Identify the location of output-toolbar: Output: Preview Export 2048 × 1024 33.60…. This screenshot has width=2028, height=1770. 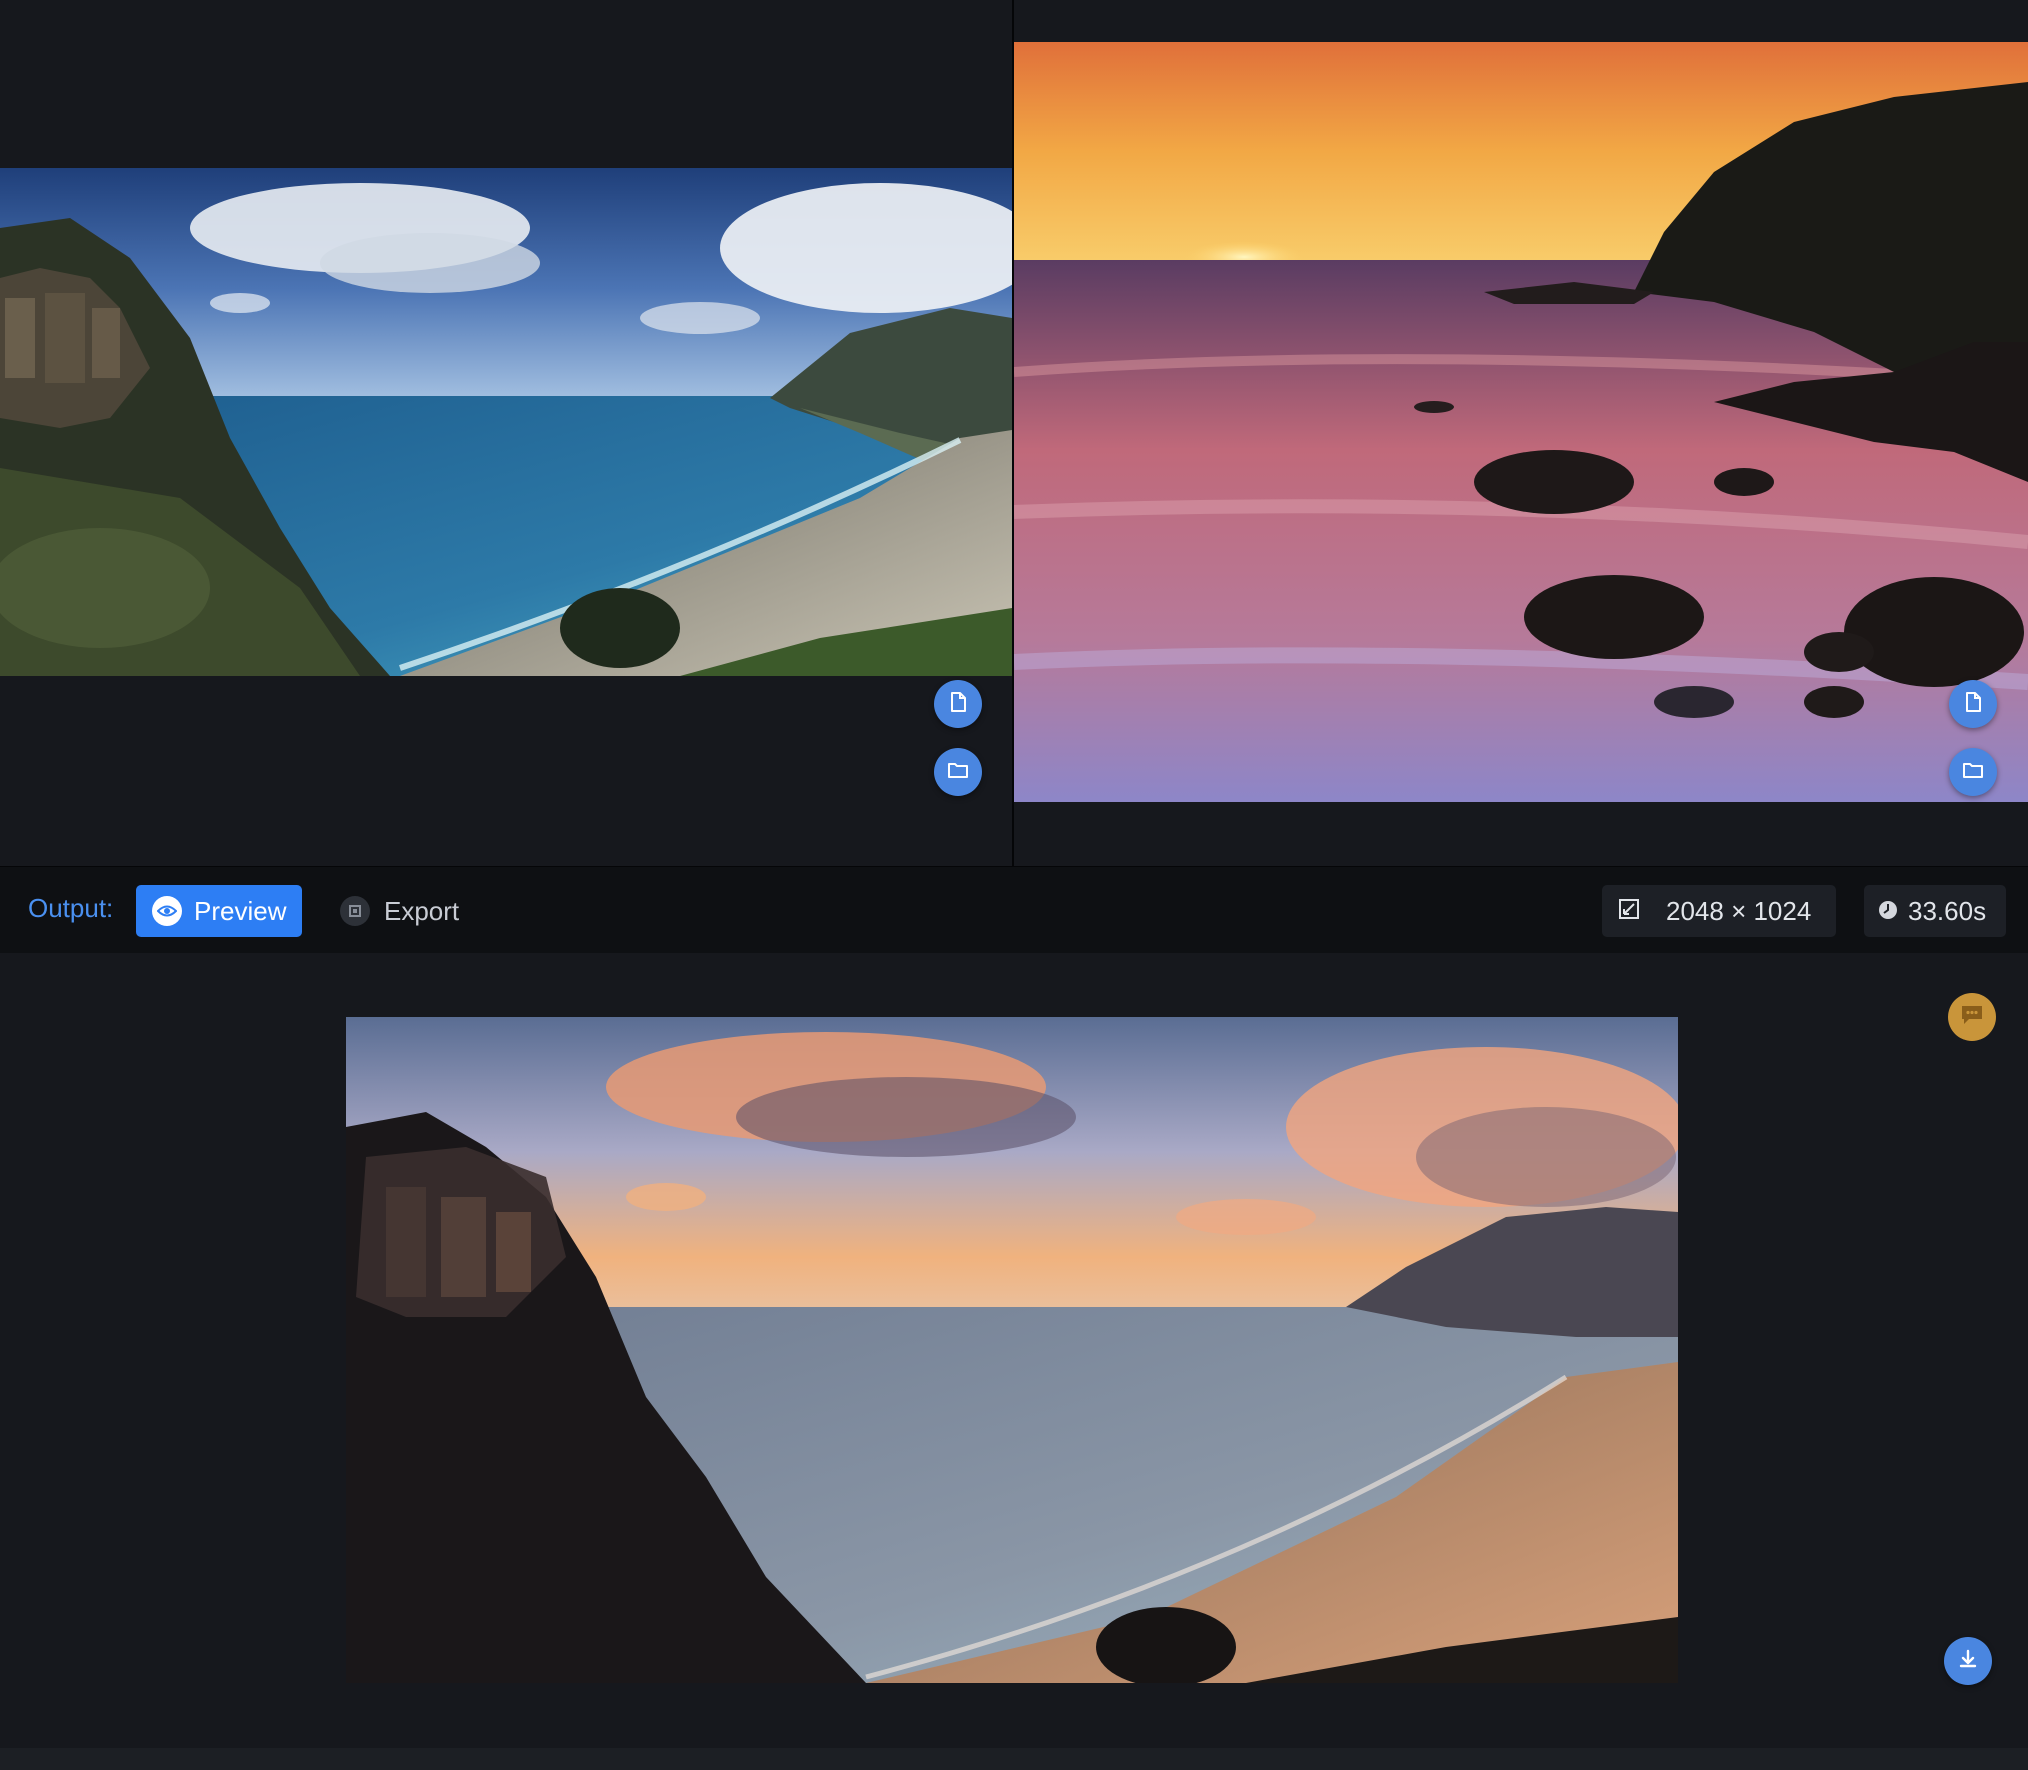
(1014, 910).